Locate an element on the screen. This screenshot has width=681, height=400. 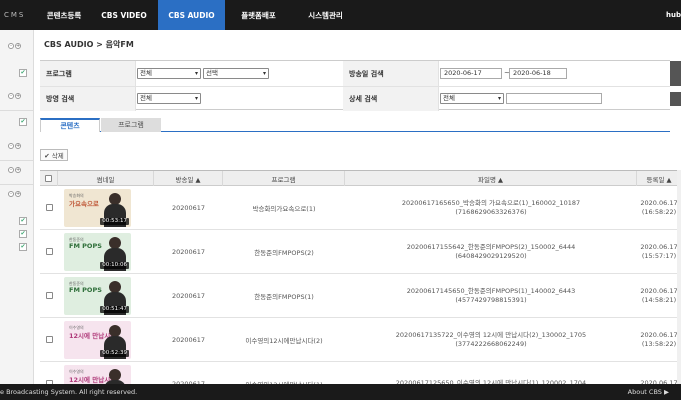
user-name: hub is located at coordinates (673, 15).